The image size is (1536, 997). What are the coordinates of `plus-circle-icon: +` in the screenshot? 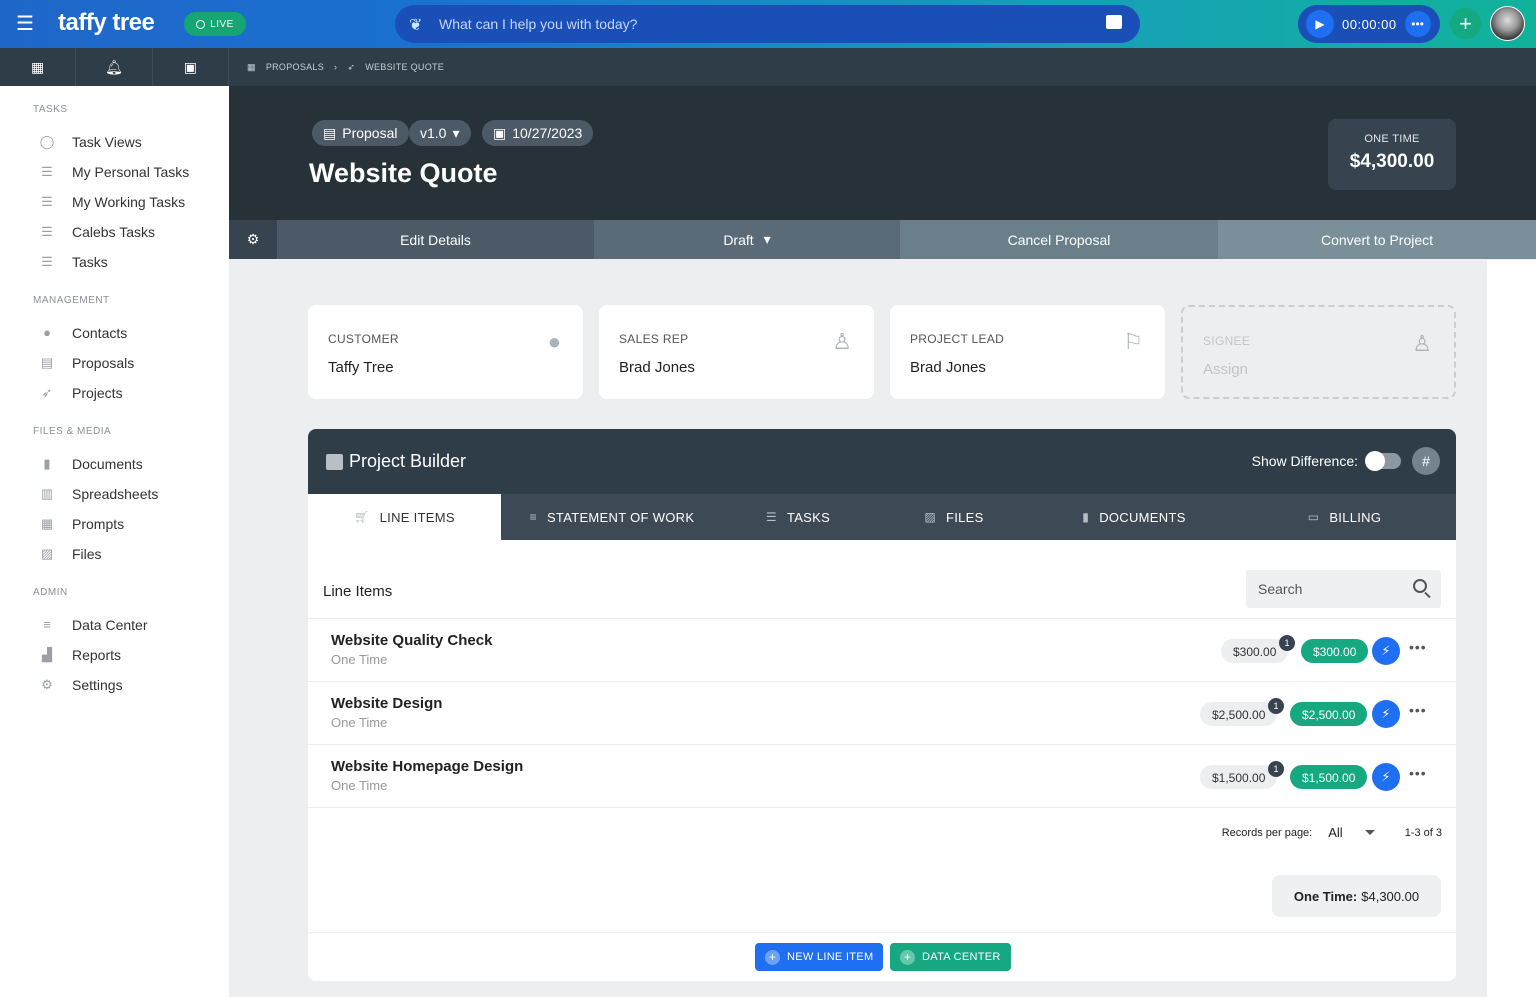 It's located at (772, 957).